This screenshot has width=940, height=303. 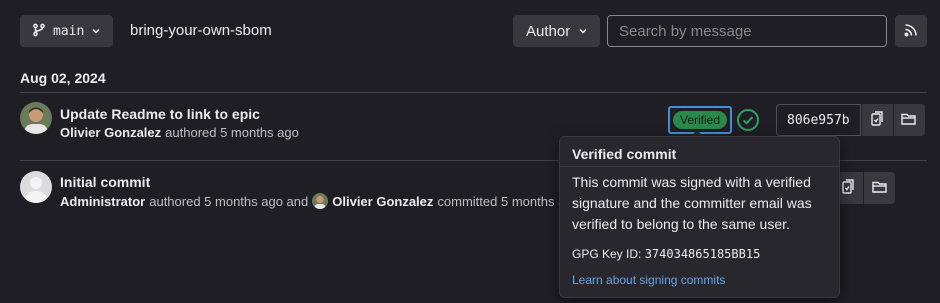 I want to click on learn-signing-link: Learn about signing commits, so click(x=648, y=280).